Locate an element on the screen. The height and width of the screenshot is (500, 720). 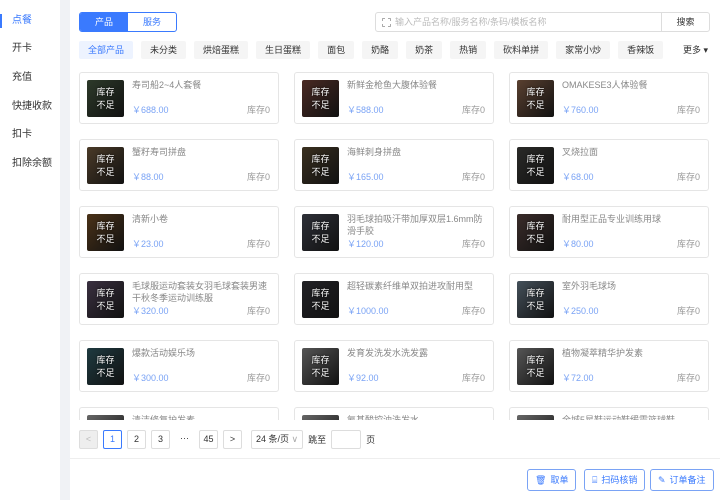
product-card: 库存 不足 寿司船2~4人套餐 ￥688.00 库存0 is located at coordinates (179, 98).